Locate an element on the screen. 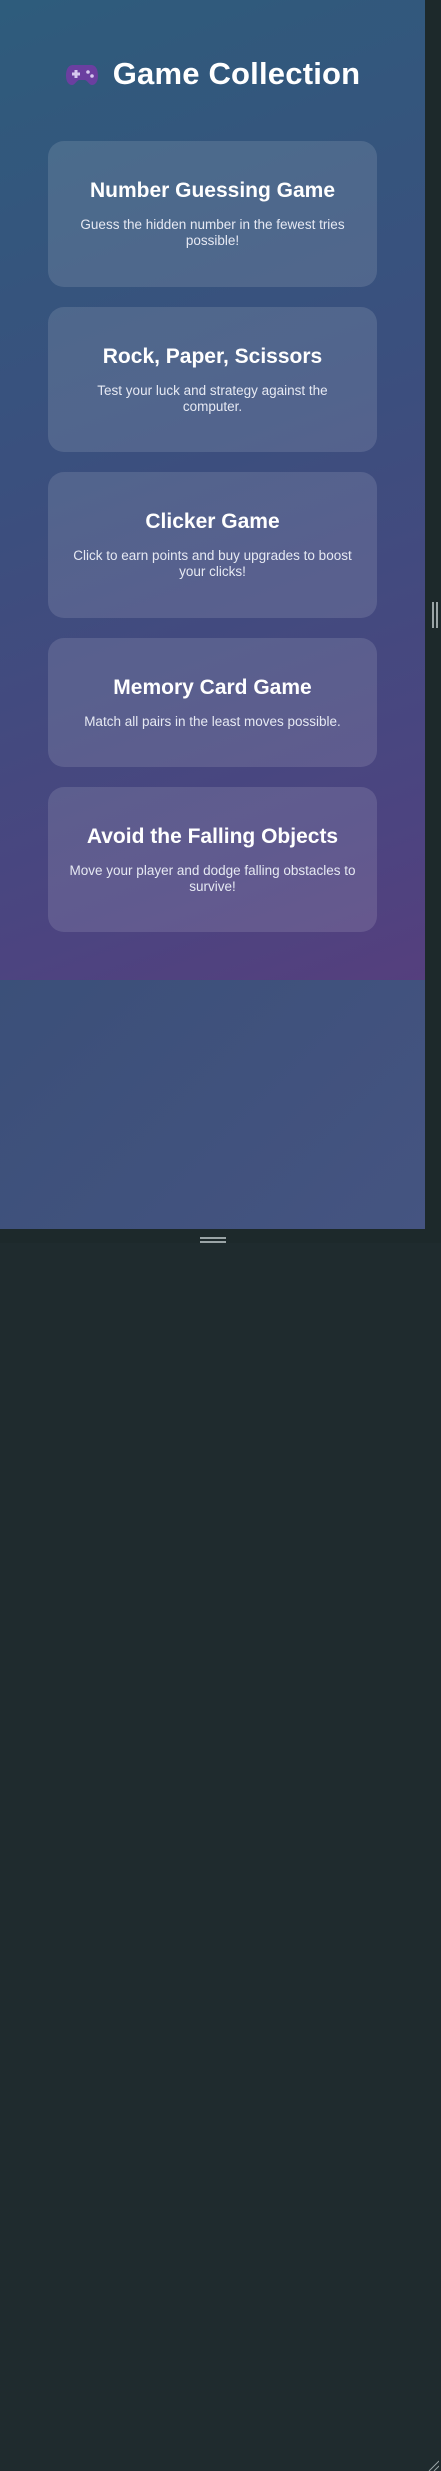 This screenshot has height=2471, width=441. game-card-title: Number Guessing Game is located at coordinates (212, 190).